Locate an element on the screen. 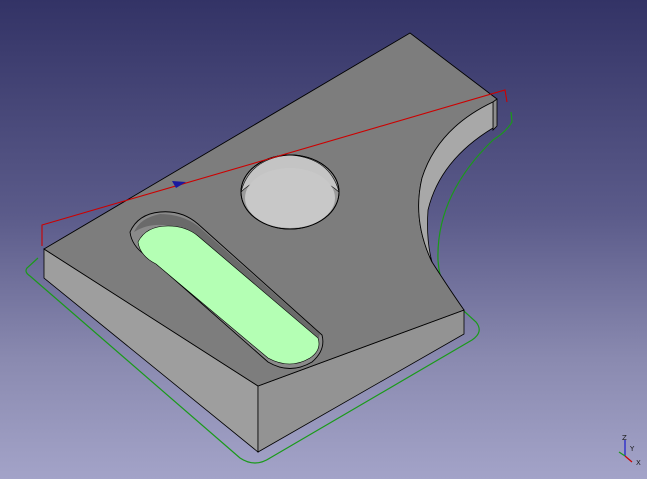 This screenshot has height=479, width=647. axis-indicator: Z Y X is located at coordinates (629, 450).